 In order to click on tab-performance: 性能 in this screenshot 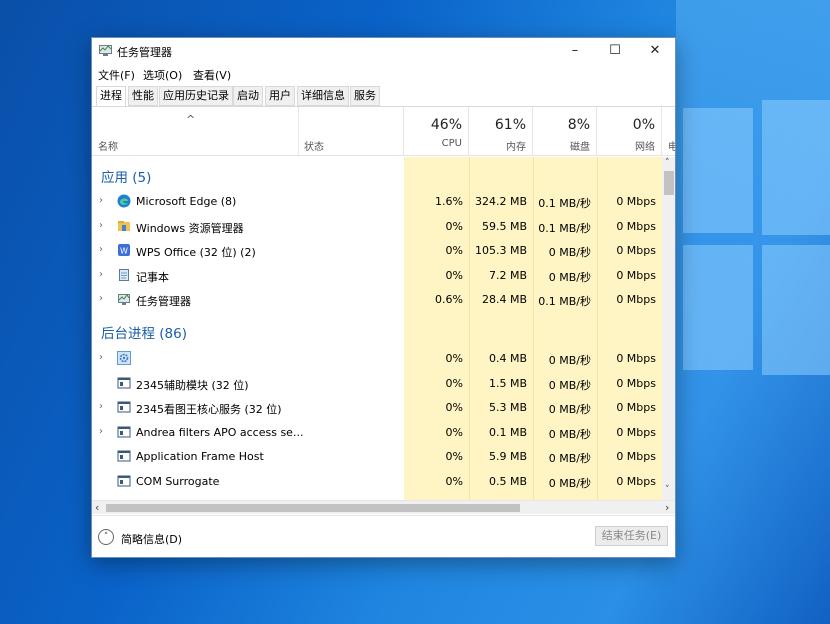, I will do `click(143, 96)`.